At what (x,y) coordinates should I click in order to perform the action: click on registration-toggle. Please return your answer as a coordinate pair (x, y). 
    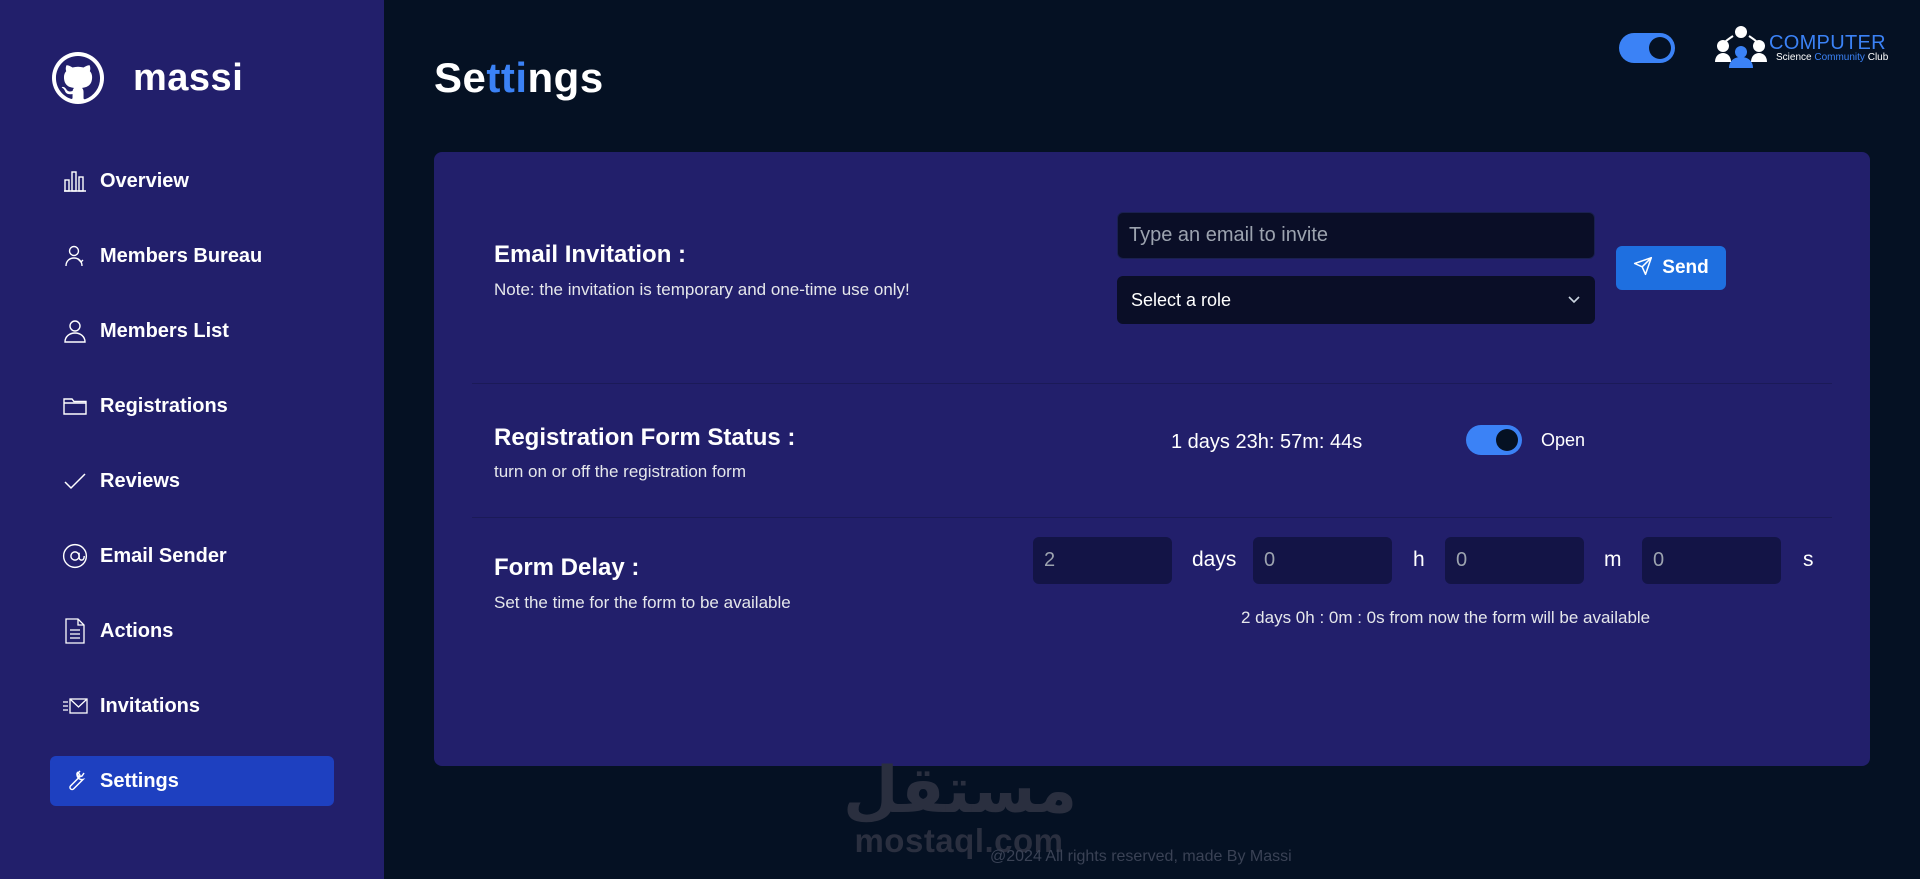
    Looking at the image, I should click on (1494, 440).